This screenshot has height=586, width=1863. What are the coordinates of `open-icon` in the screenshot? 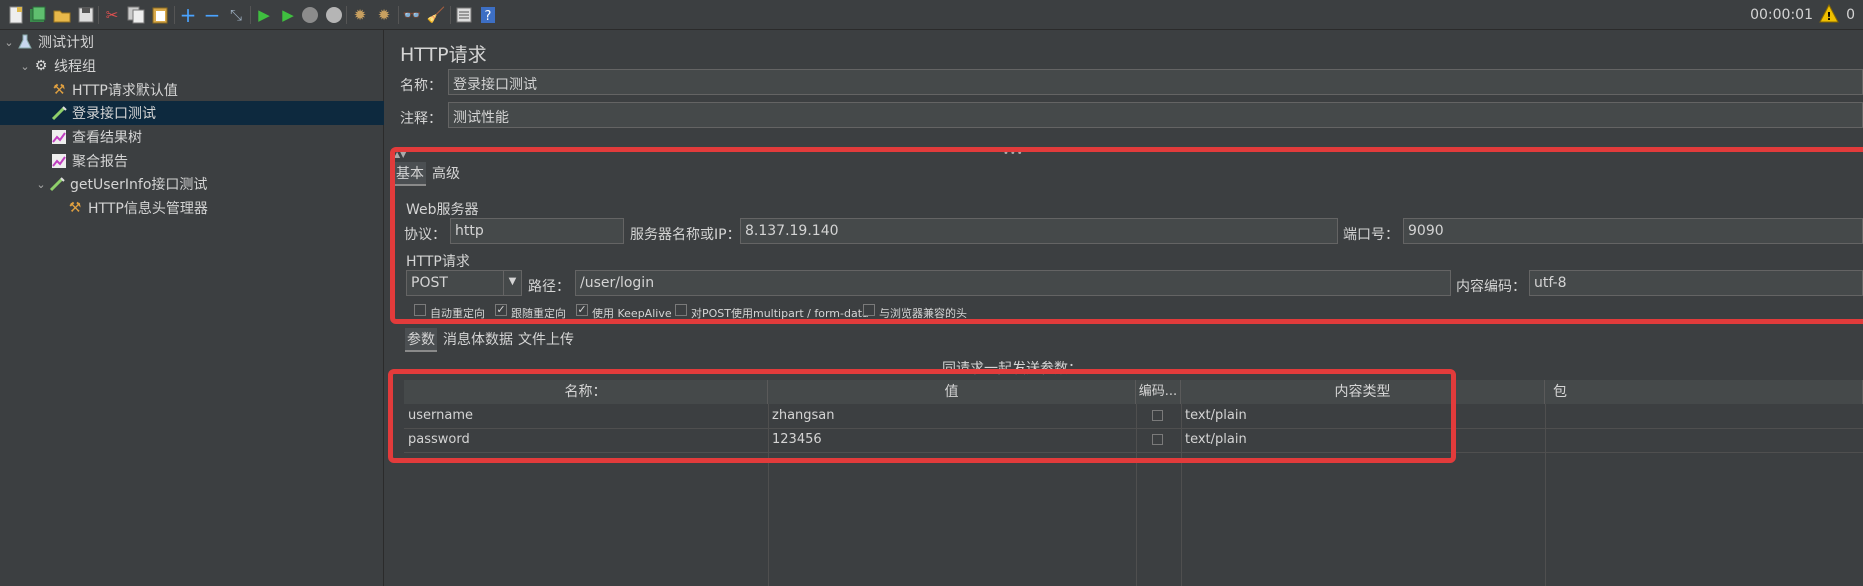 It's located at (62, 15).